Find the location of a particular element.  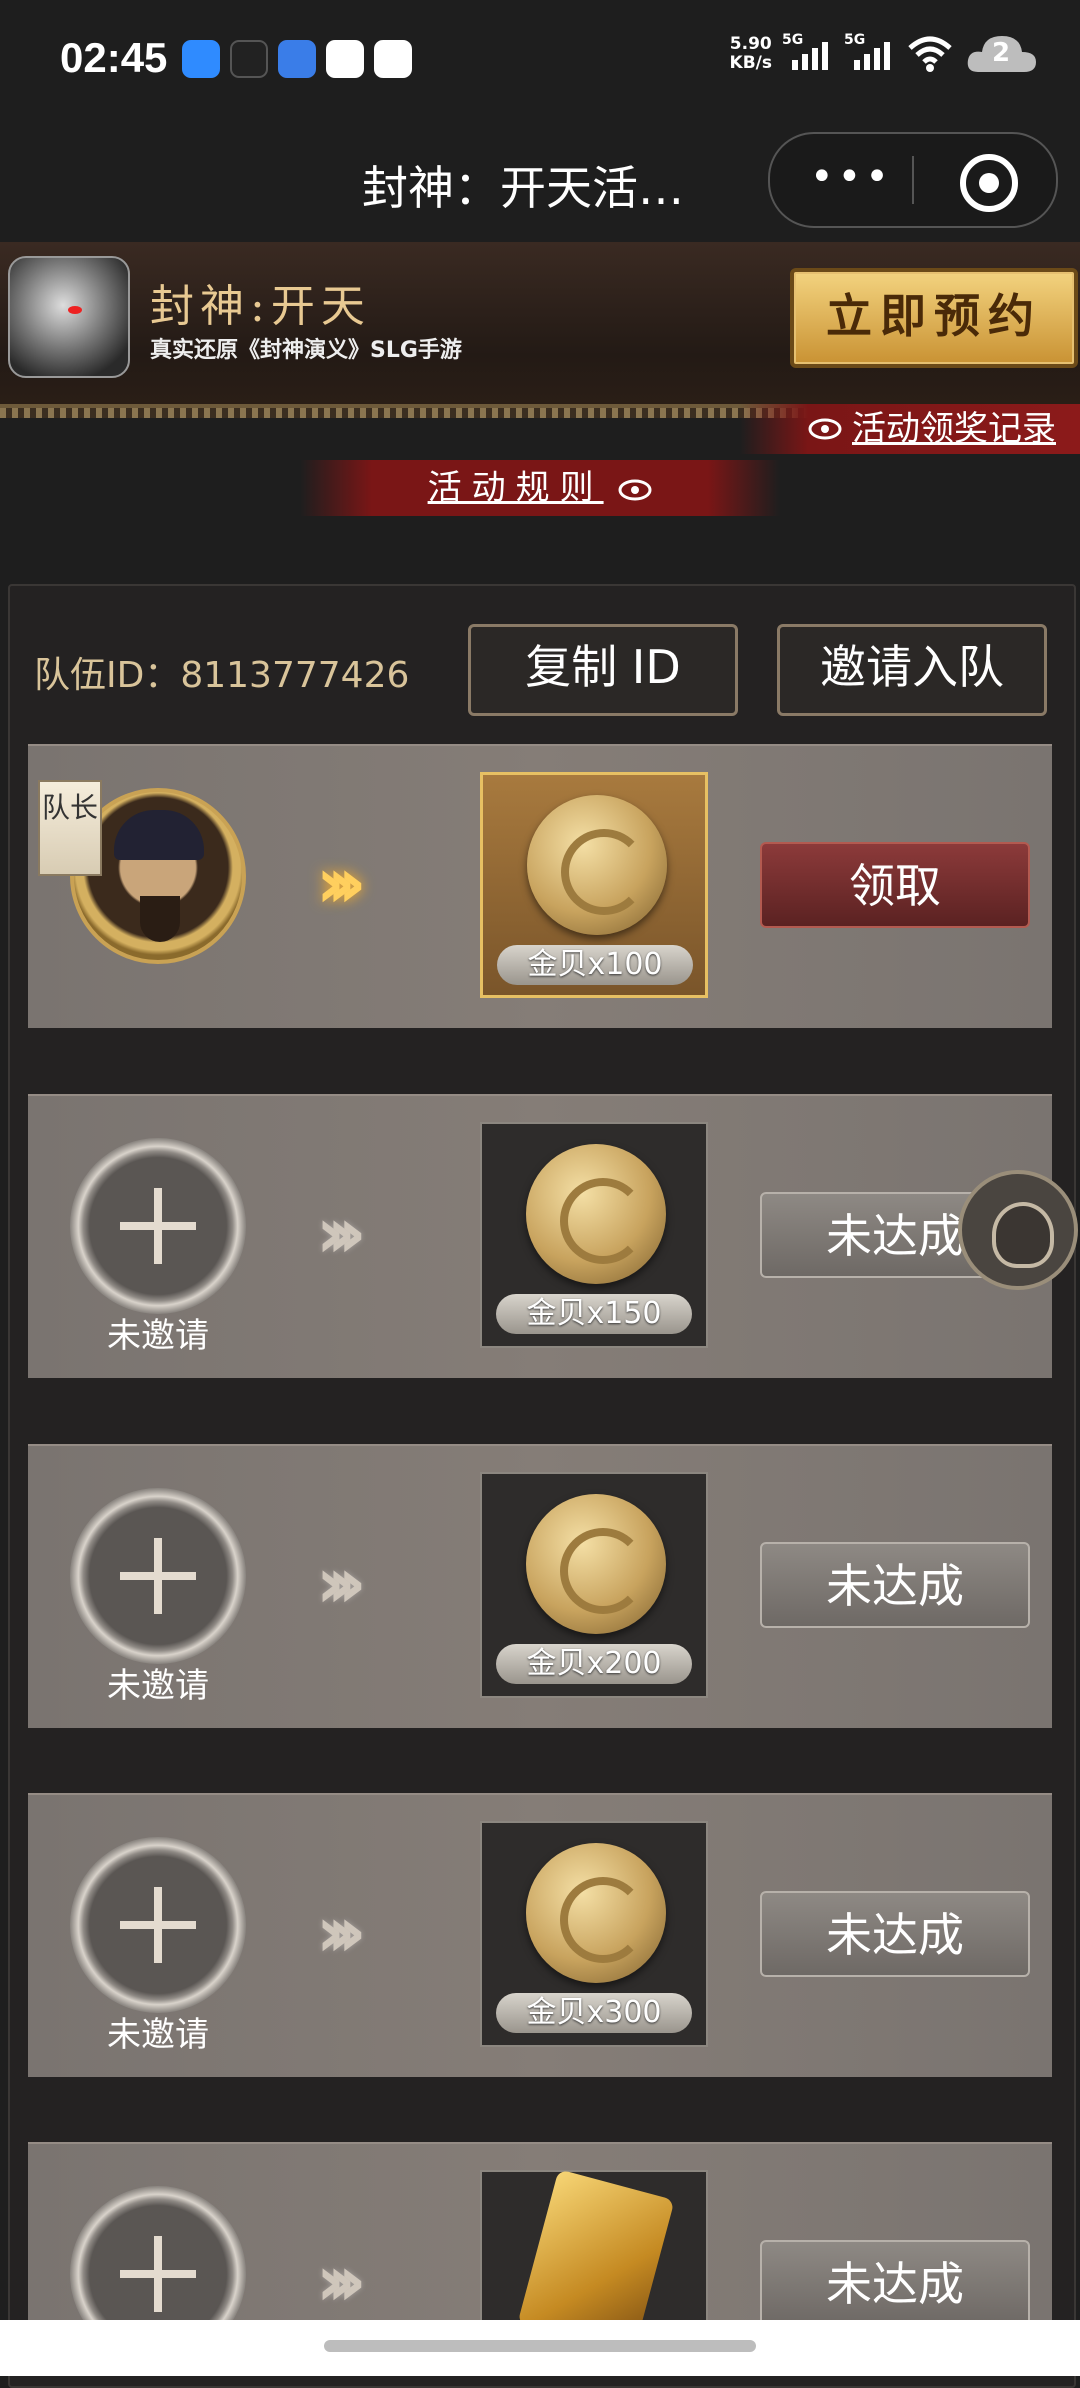

reward-row: 未邀请 ››› 金贝x200 未达成 is located at coordinates (540, 1586).